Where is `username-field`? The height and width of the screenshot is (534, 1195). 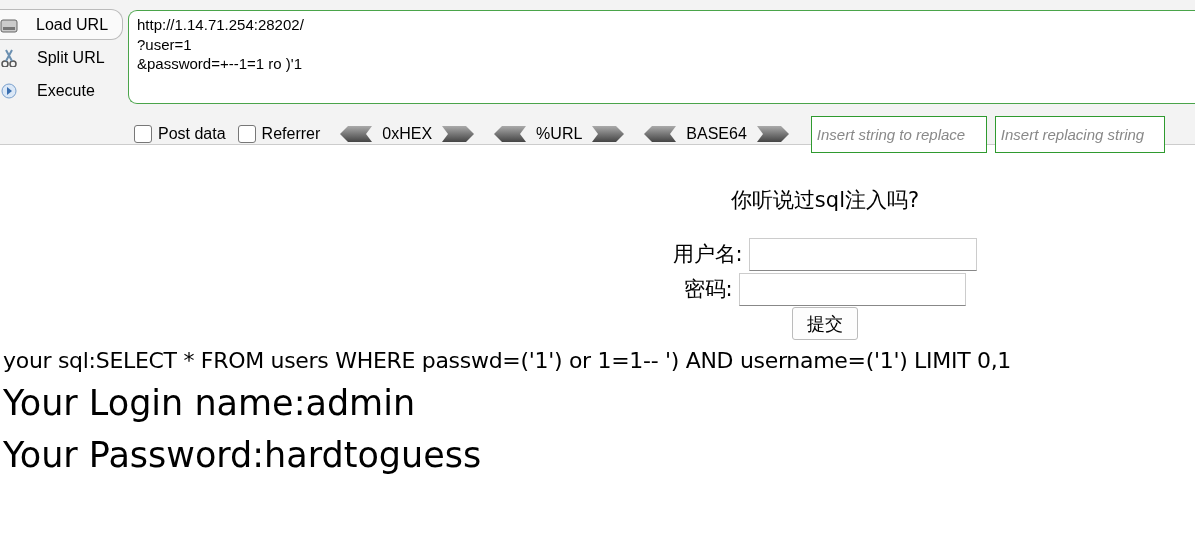
username-field is located at coordinates (863, 254).